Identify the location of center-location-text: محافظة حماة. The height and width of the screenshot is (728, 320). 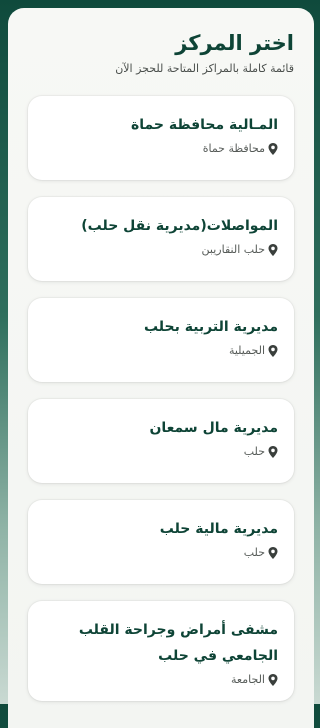
(233, 148).